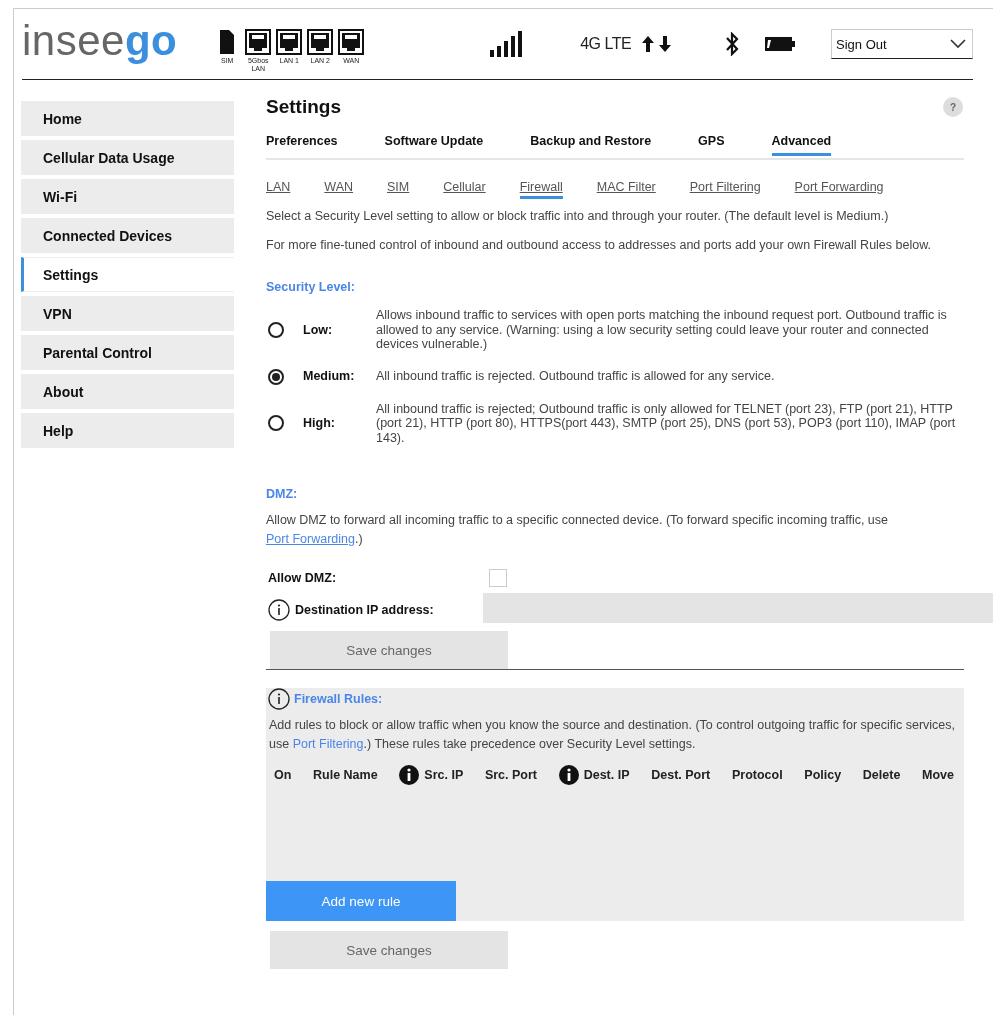 This screenshot has width=993, height=1015. I want to click on tab: Advanced, so click(801, 145).